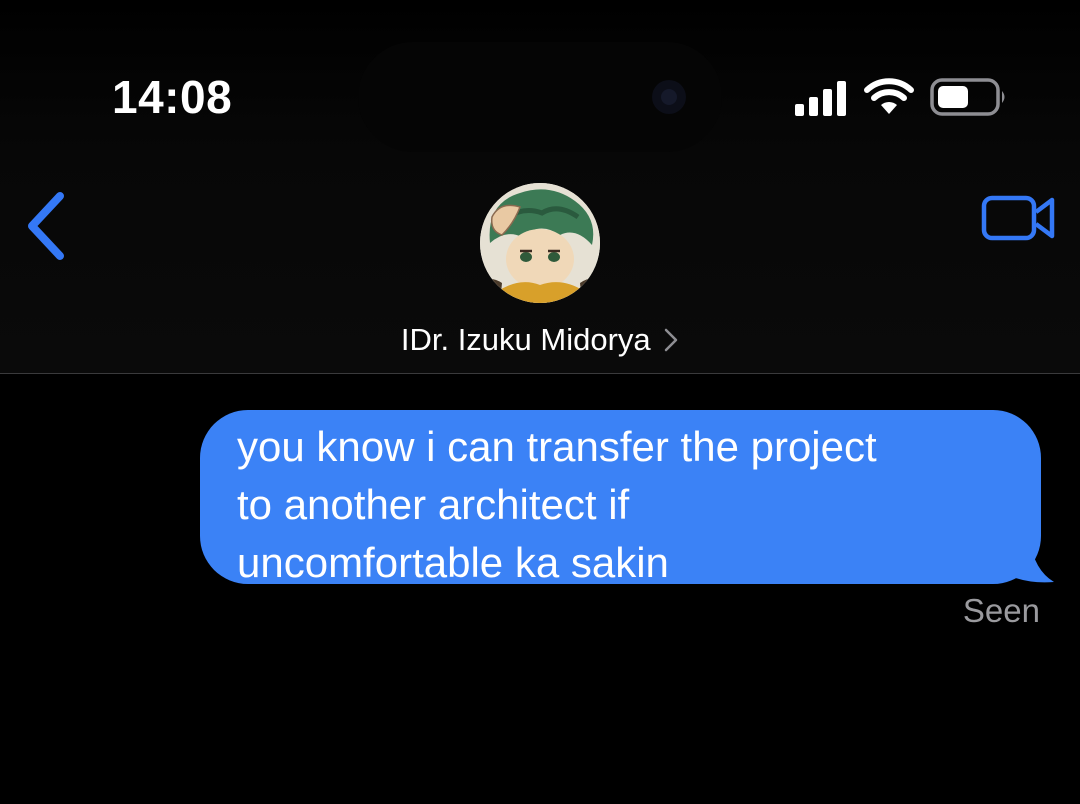 This screenshot has width=1080, height=804. Describe the element at coordinates (820, 98) in the screenshot. I see `signal-icon` at that location.